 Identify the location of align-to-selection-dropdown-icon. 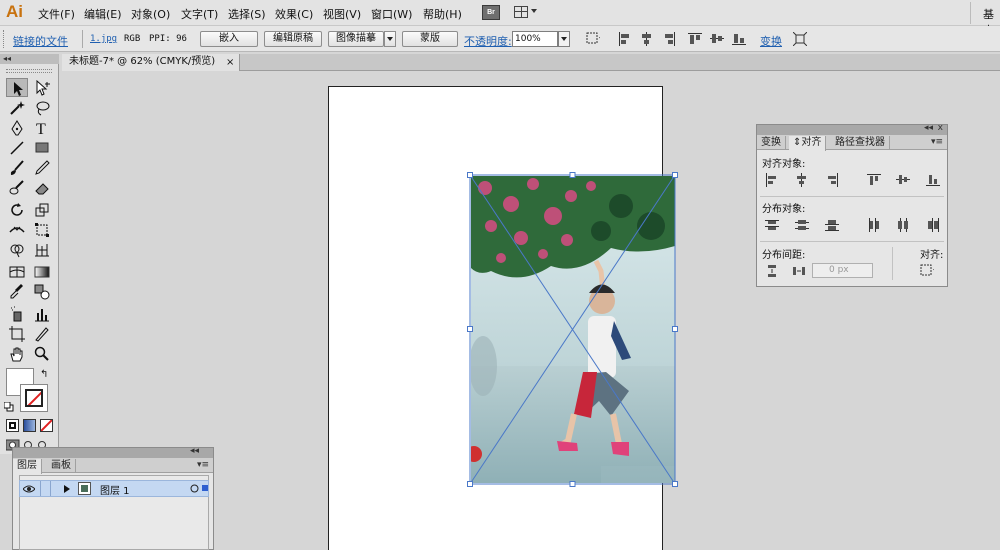
(927, 271).